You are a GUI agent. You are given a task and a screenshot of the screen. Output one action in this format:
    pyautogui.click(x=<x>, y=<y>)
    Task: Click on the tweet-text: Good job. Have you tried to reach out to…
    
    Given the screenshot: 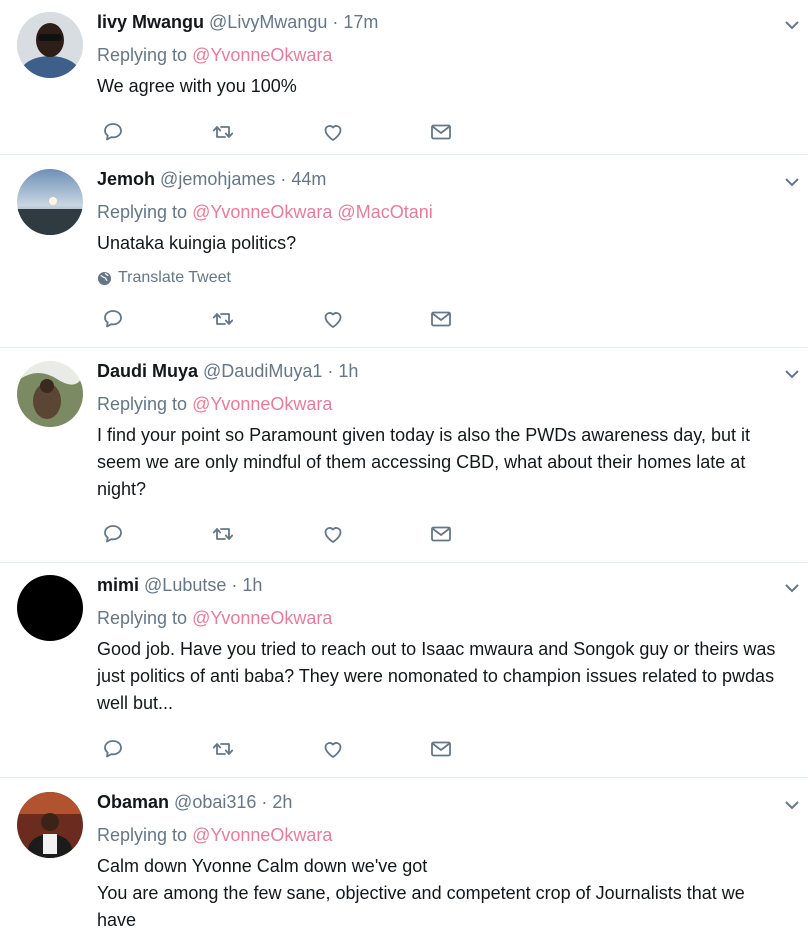 What is the action you would take?
    pyautogui.click(x=436, y=676)
    